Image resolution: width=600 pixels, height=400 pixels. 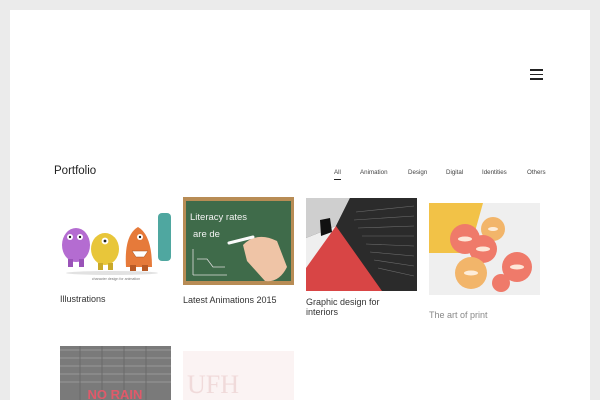 I want to click on portfolio-card-the-art-of-print: The art of print, so click(x=484, y=261).